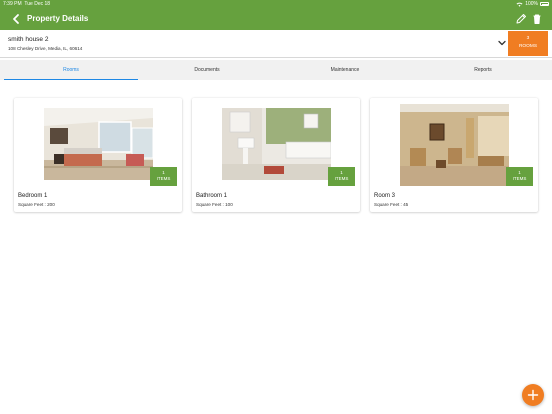 This screenshot has height=414, width=552. I want to click on tab-documents: Documents, so click(207, 70).